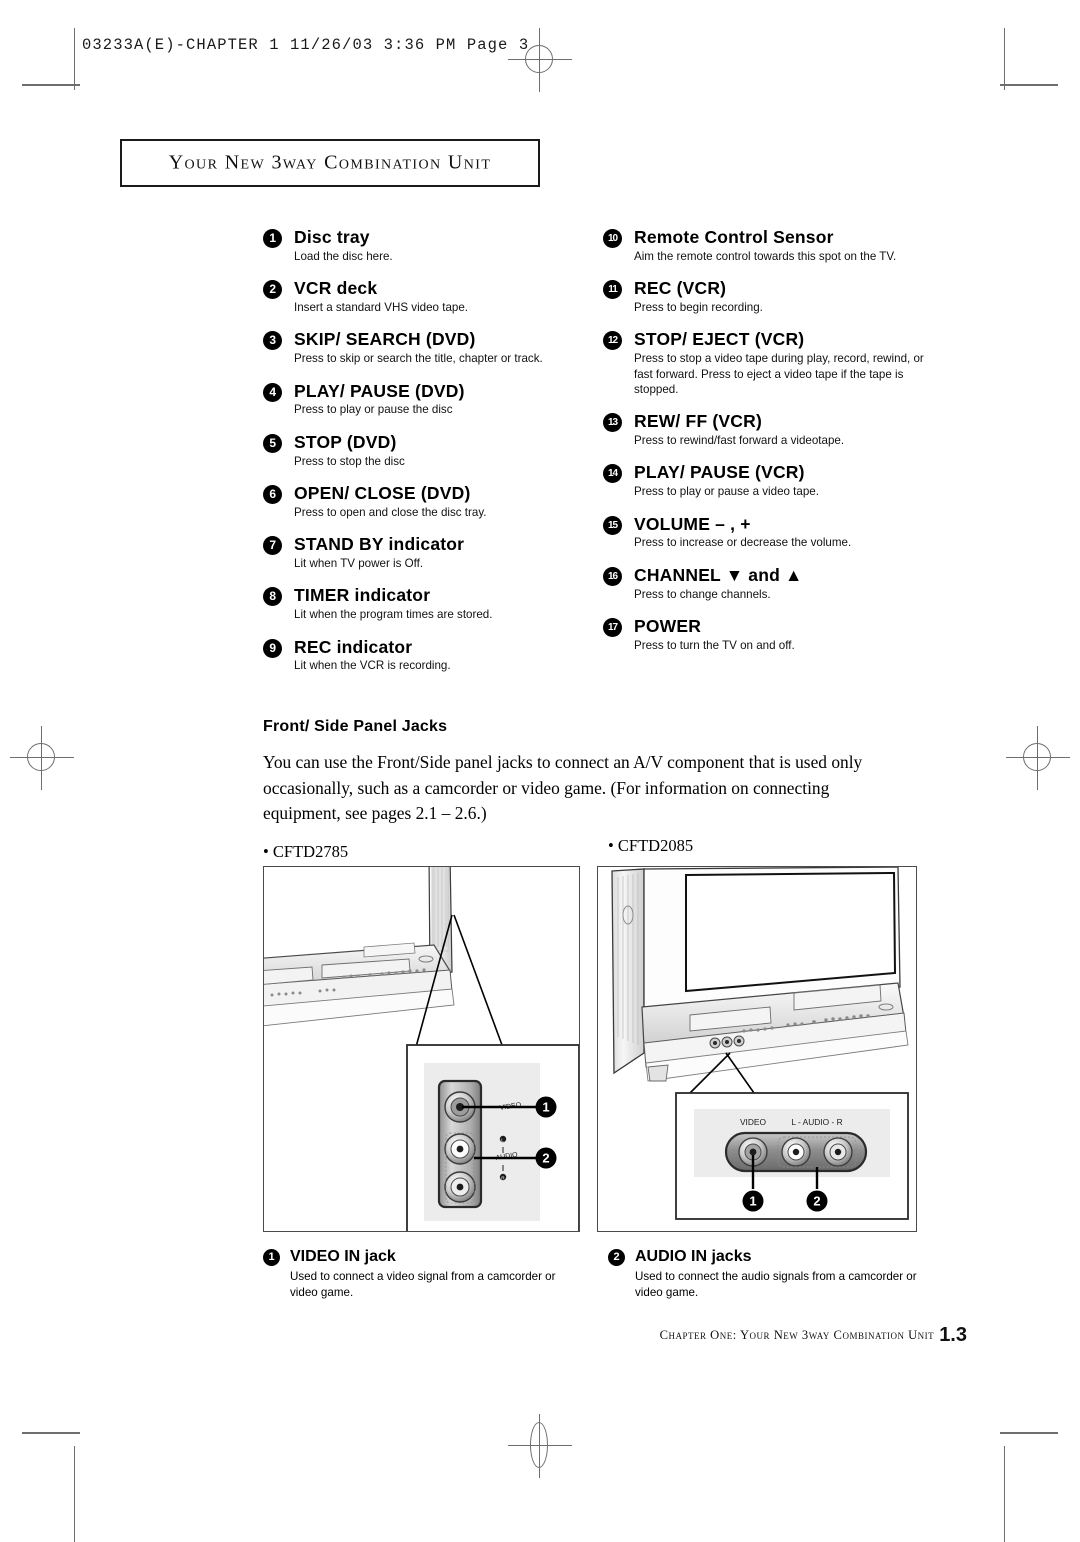 The height and width of the screenshot is (1542, 1080). What do you see at coordinates (1029, 85) in the screenshot?
I see `crop-mark-topright-h` at bounding box center [1029, 85].